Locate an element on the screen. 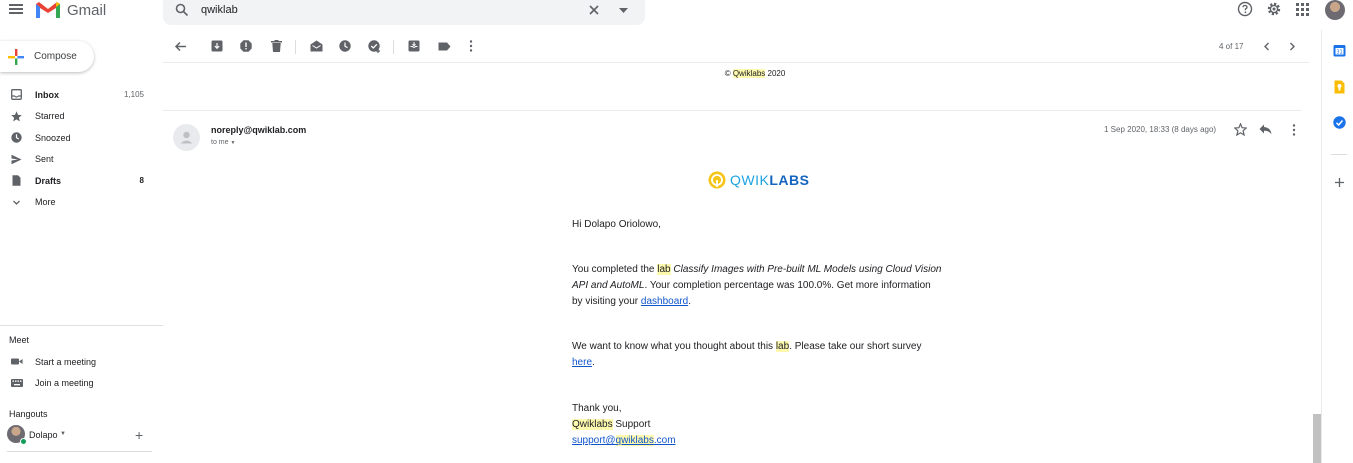 The width and height of the screenshot is (1353, 463). keep-icon is located at coordinates (1339, 87).